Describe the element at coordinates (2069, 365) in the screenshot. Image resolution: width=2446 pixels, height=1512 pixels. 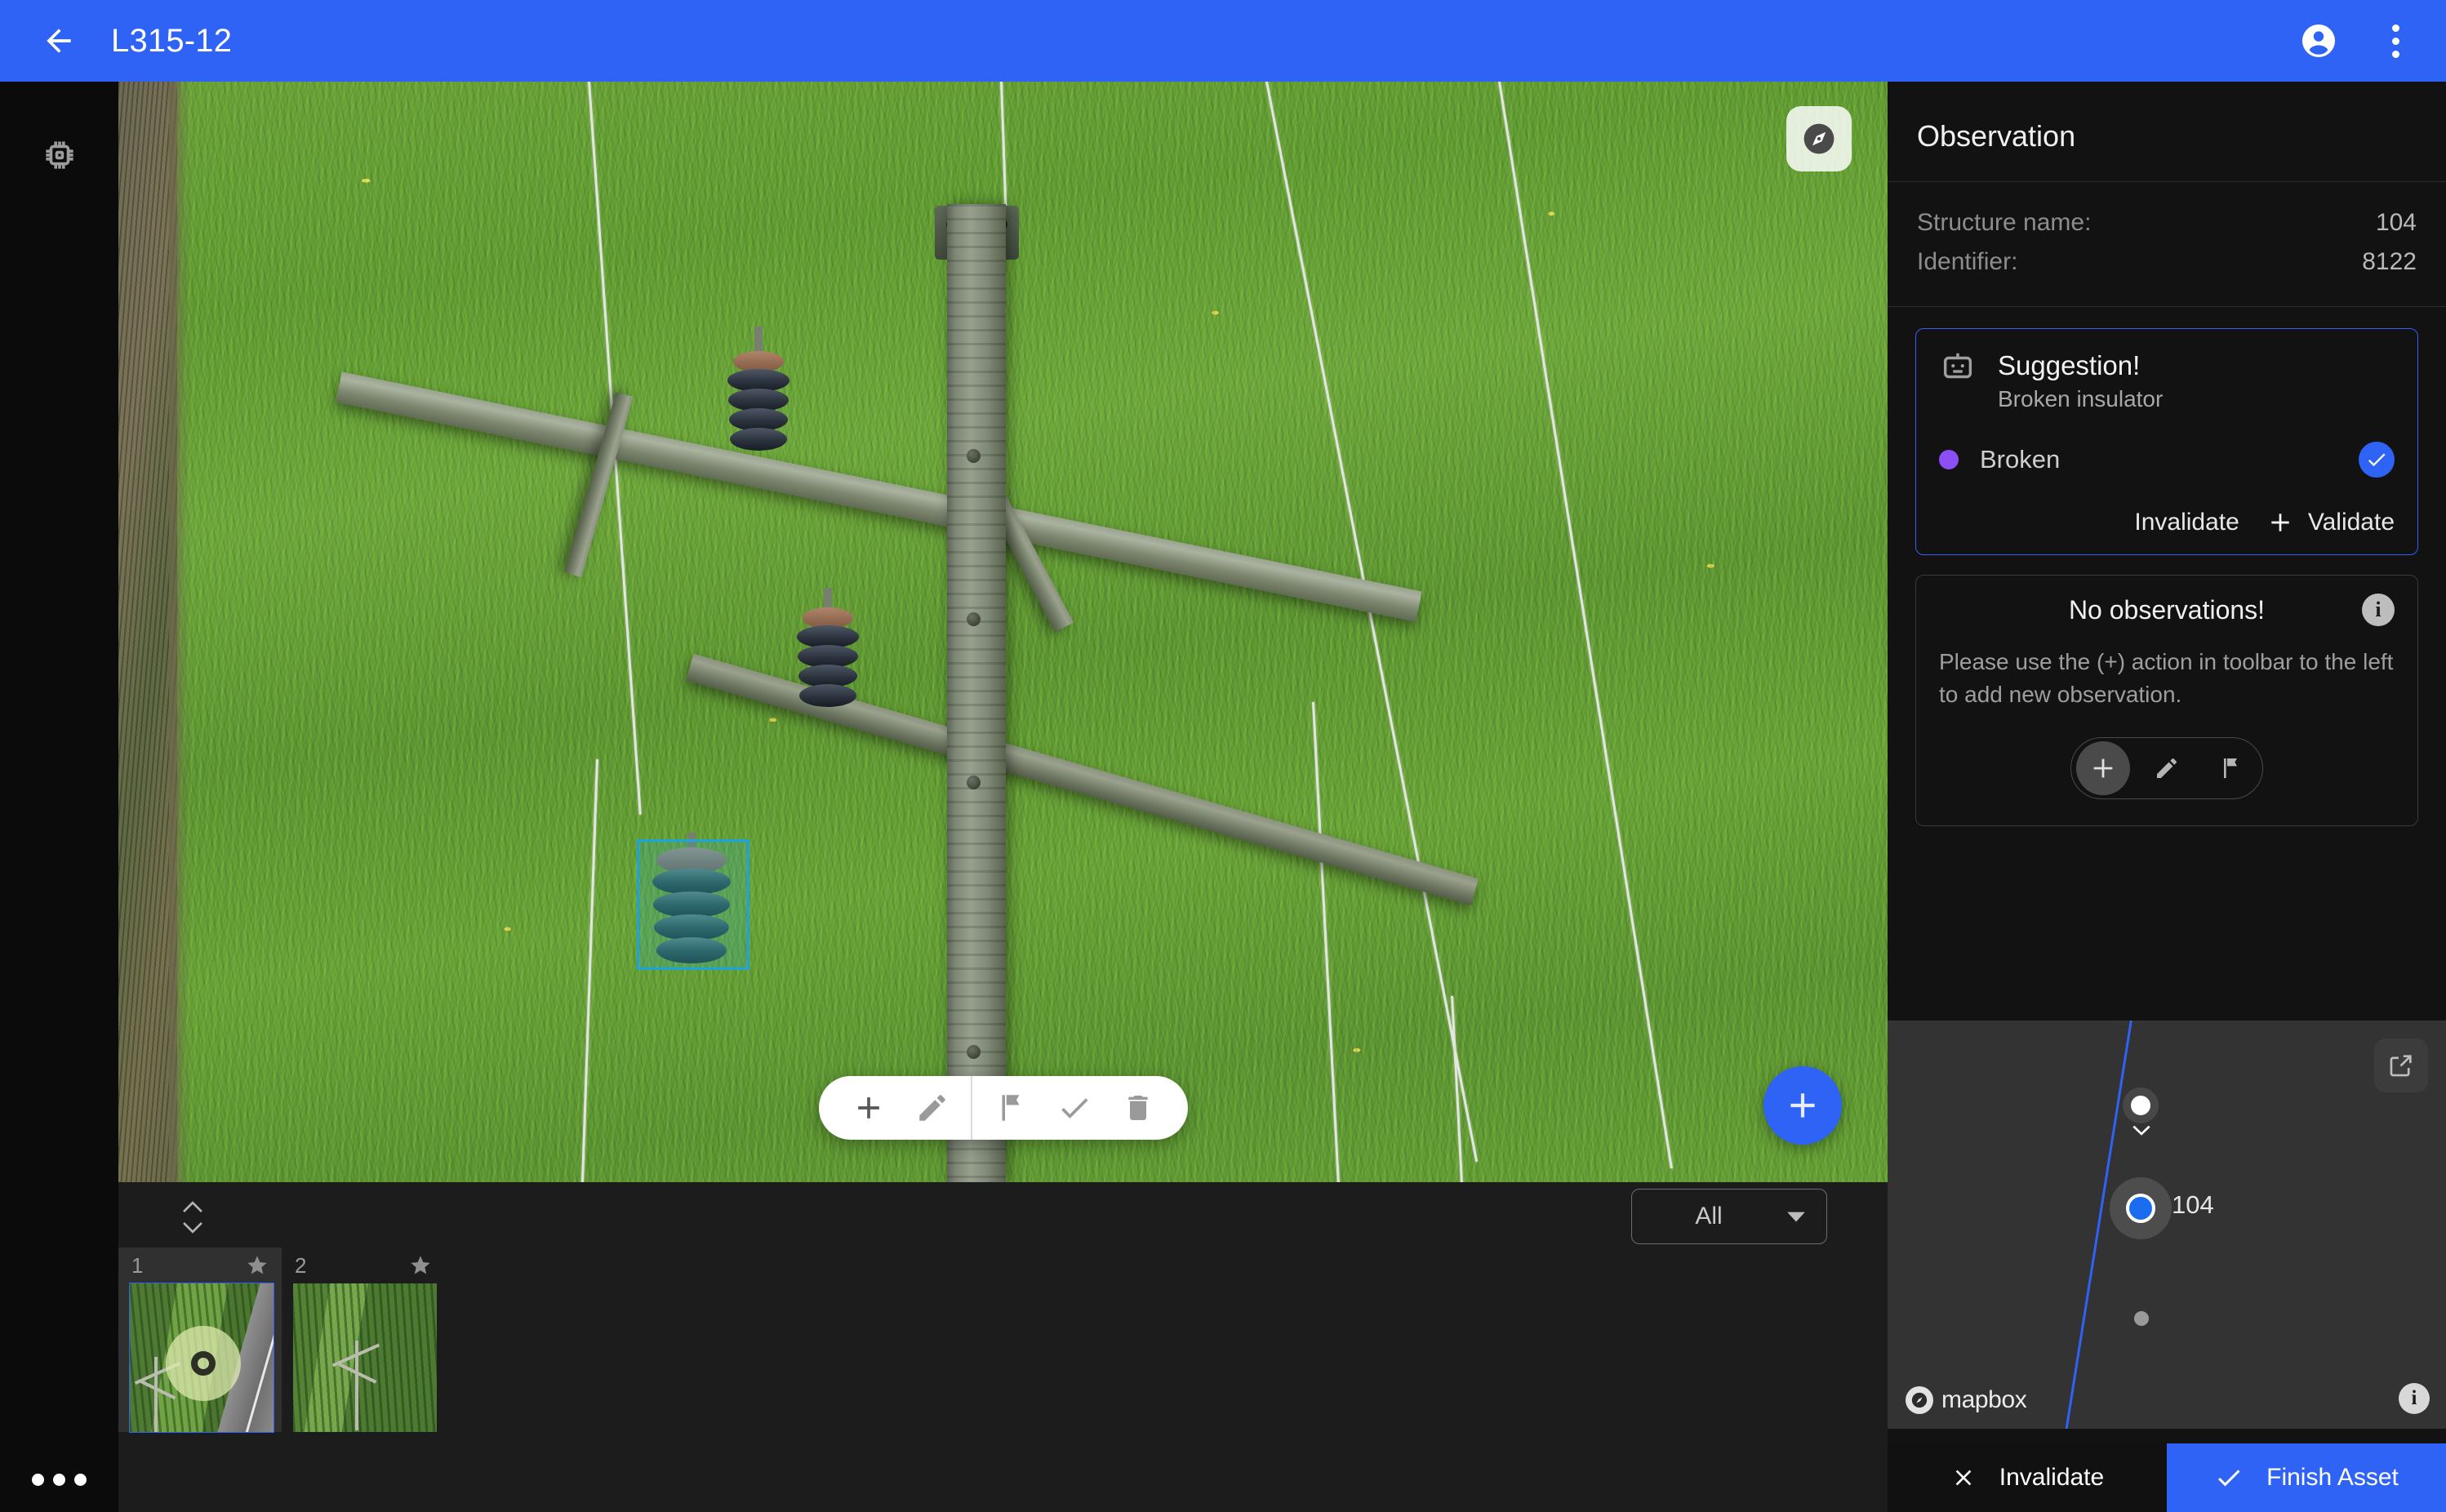
I see `suggestion-title: Suggestion!` at that location.